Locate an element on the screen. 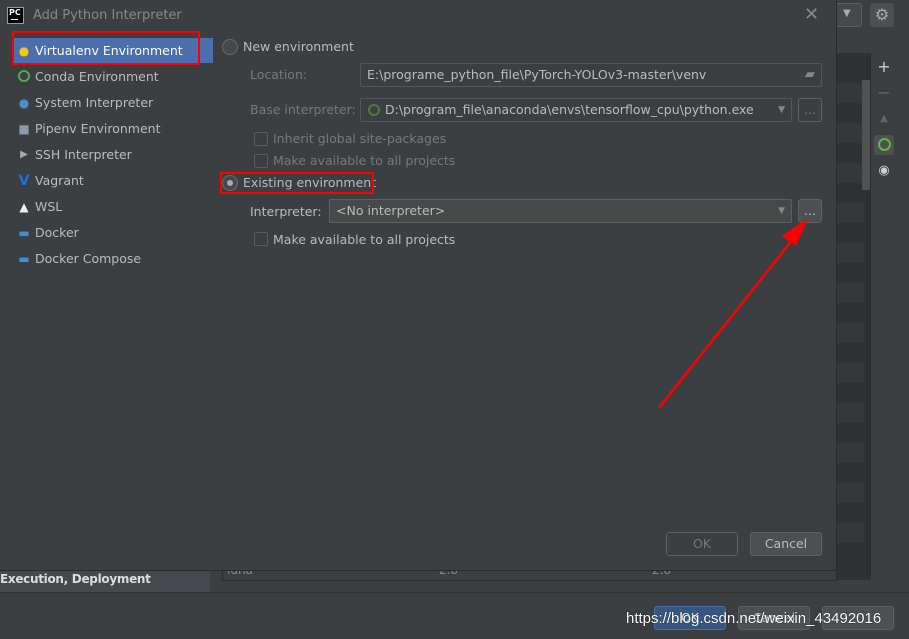 Image resolution: width=909 pixels, height=639 pixels. watermark: https://blog.csdn.net/weixin_43492016 is located at coordinates (754, 618).